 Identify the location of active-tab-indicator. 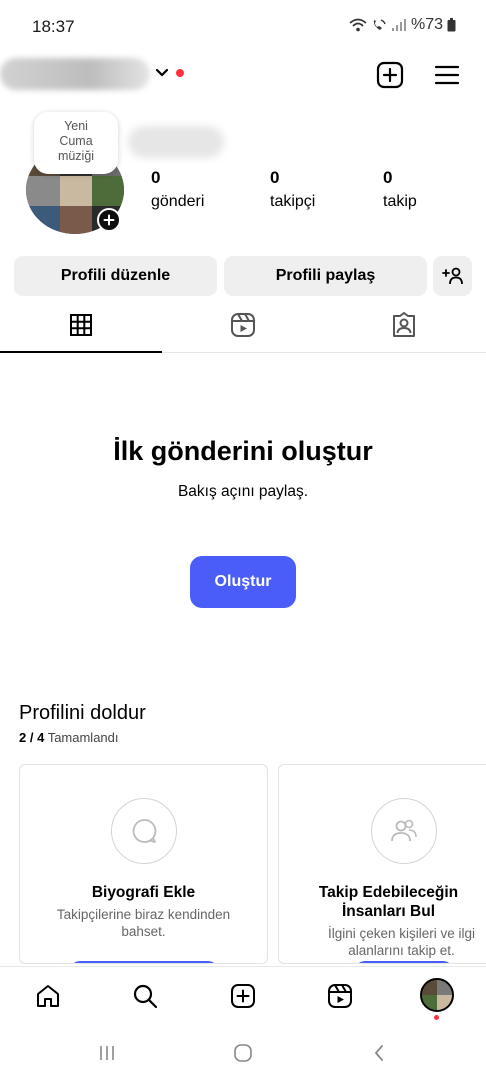
(81, 352).